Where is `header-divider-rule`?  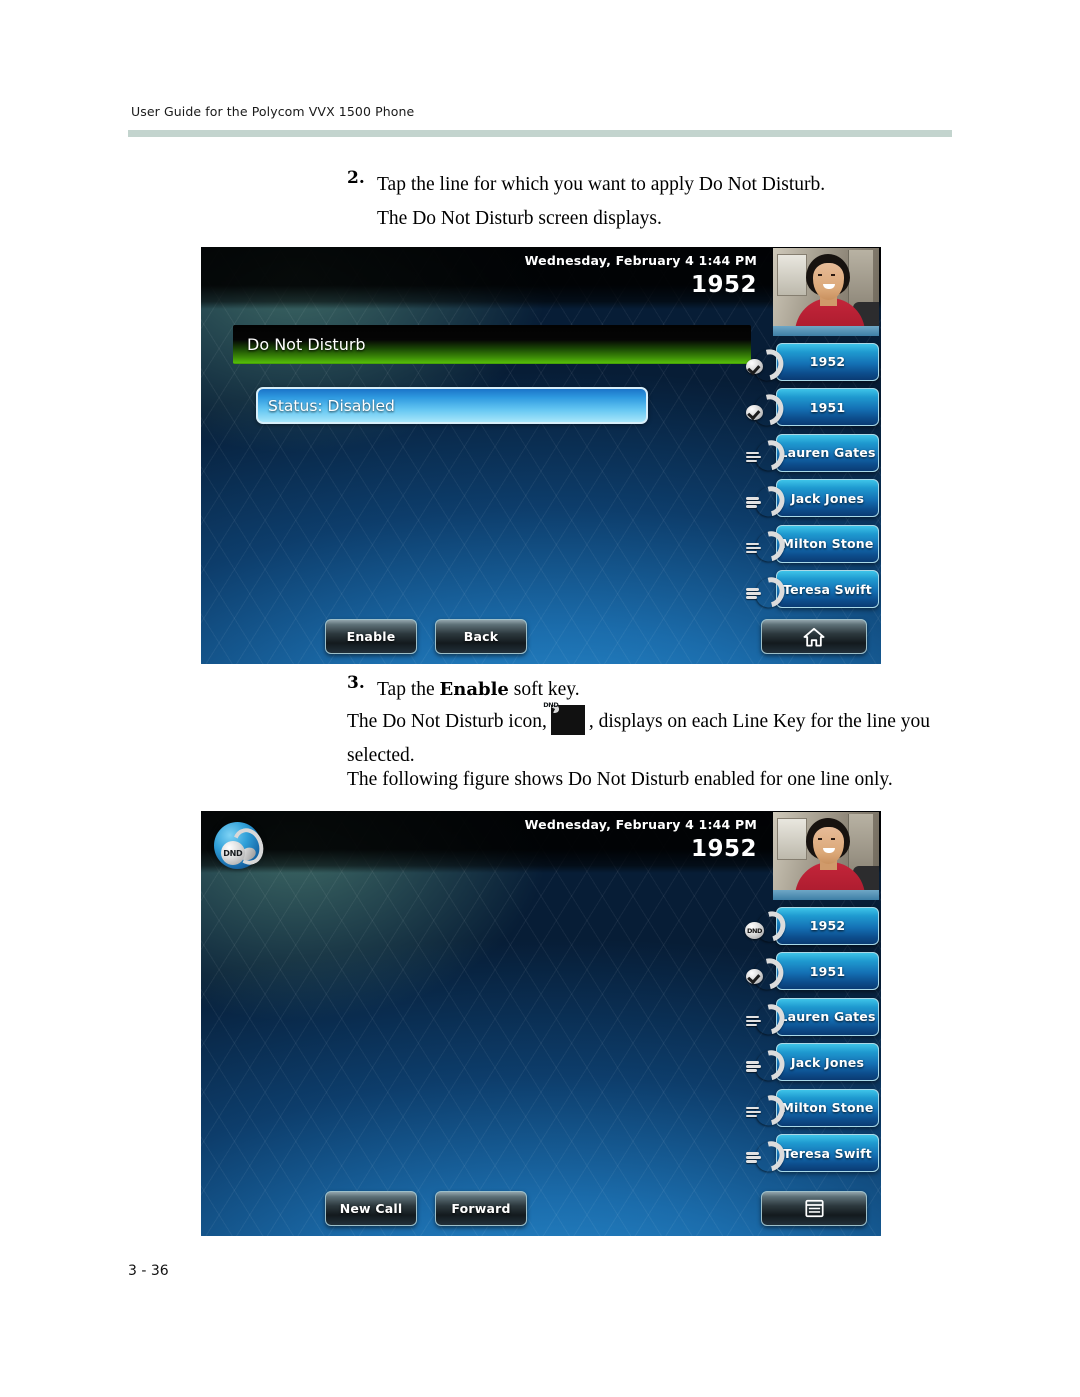
header-divider-rule is located at coordinates (540, 133).